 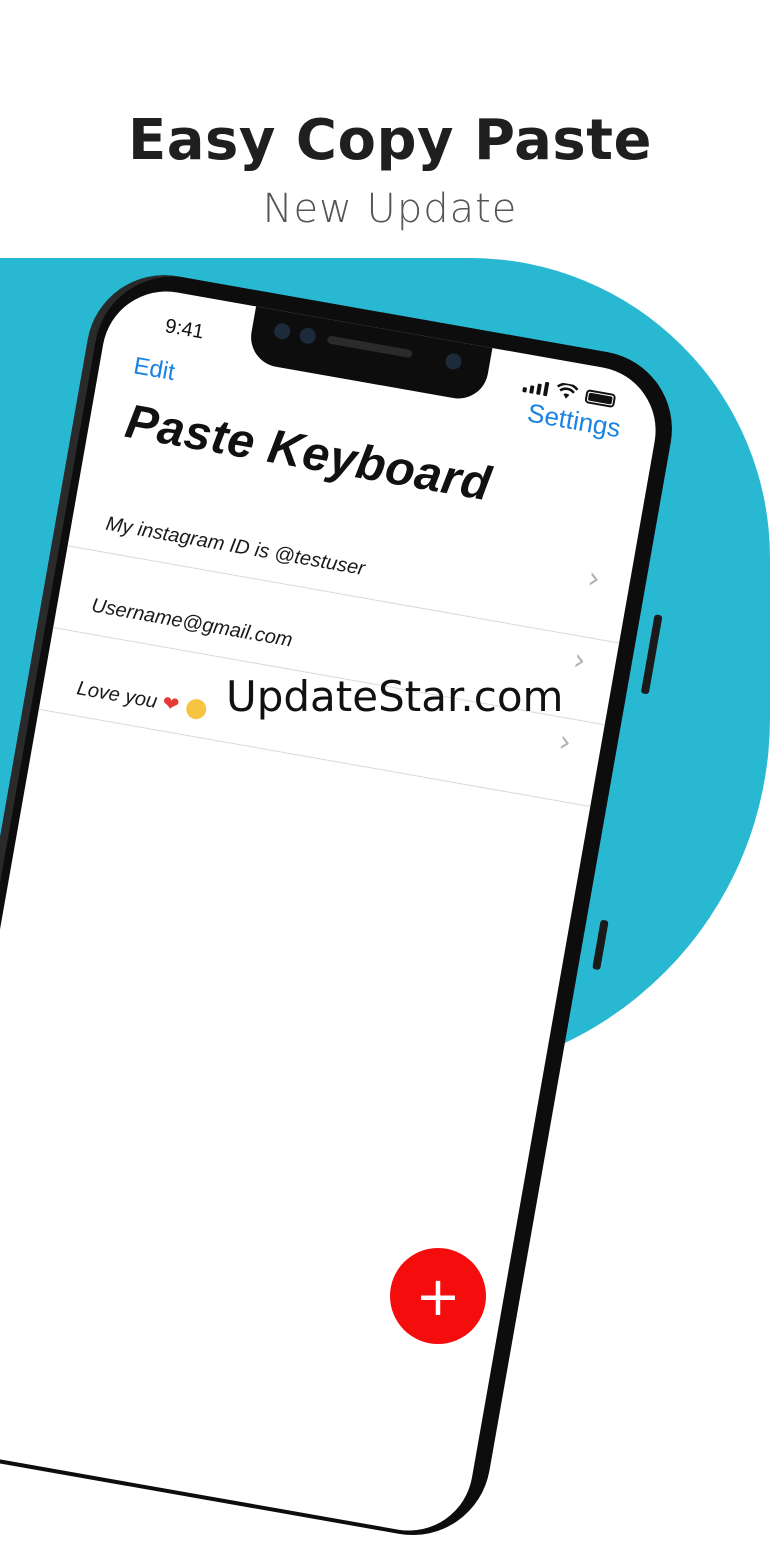 I want to click on list-item-text: Love you, so click(x=117, y=694).